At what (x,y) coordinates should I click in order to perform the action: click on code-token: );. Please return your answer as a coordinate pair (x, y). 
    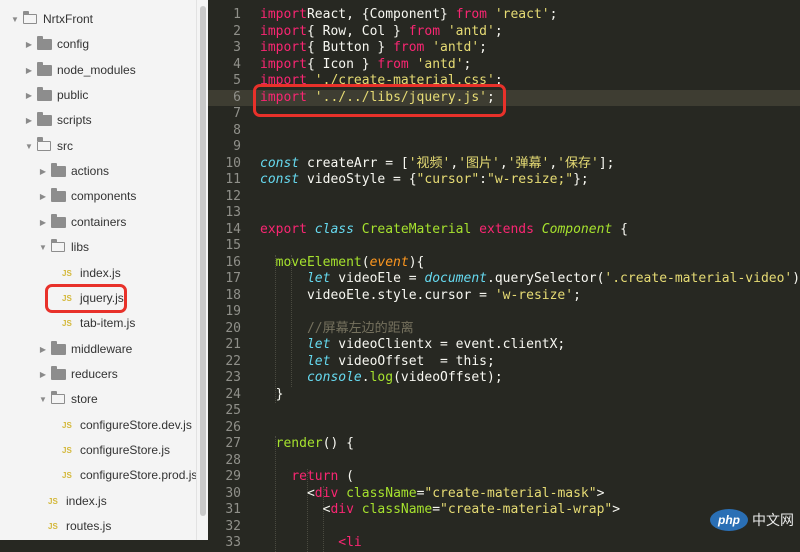
    Looking at the image, I should click on (796, 278).